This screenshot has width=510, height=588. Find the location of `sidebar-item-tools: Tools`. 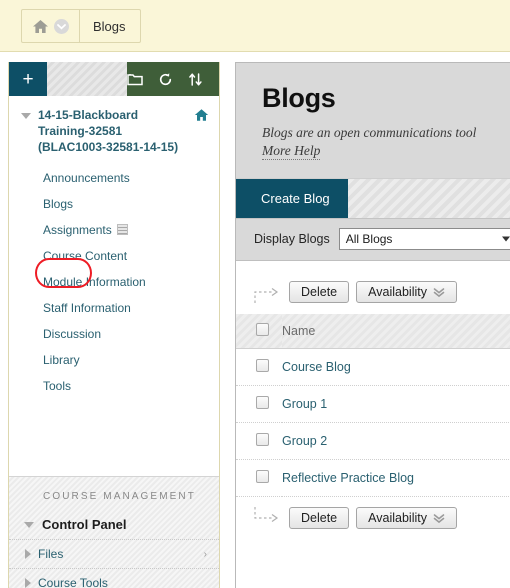

sidebar-item-tools: Tools is located at coordinates (114, 386).